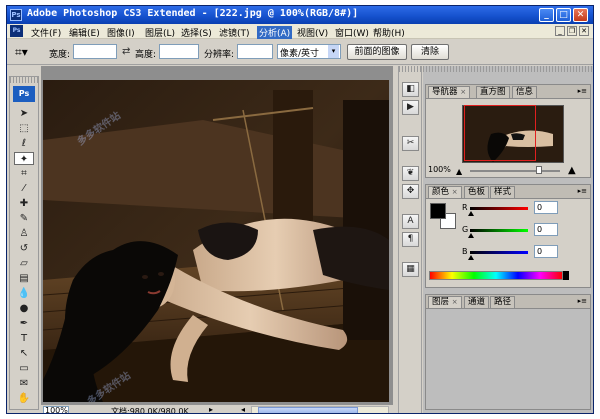 Image resolution: width=600 pixels, height=419 pixels. I want to click on red-value: 0, so click(546, 207).